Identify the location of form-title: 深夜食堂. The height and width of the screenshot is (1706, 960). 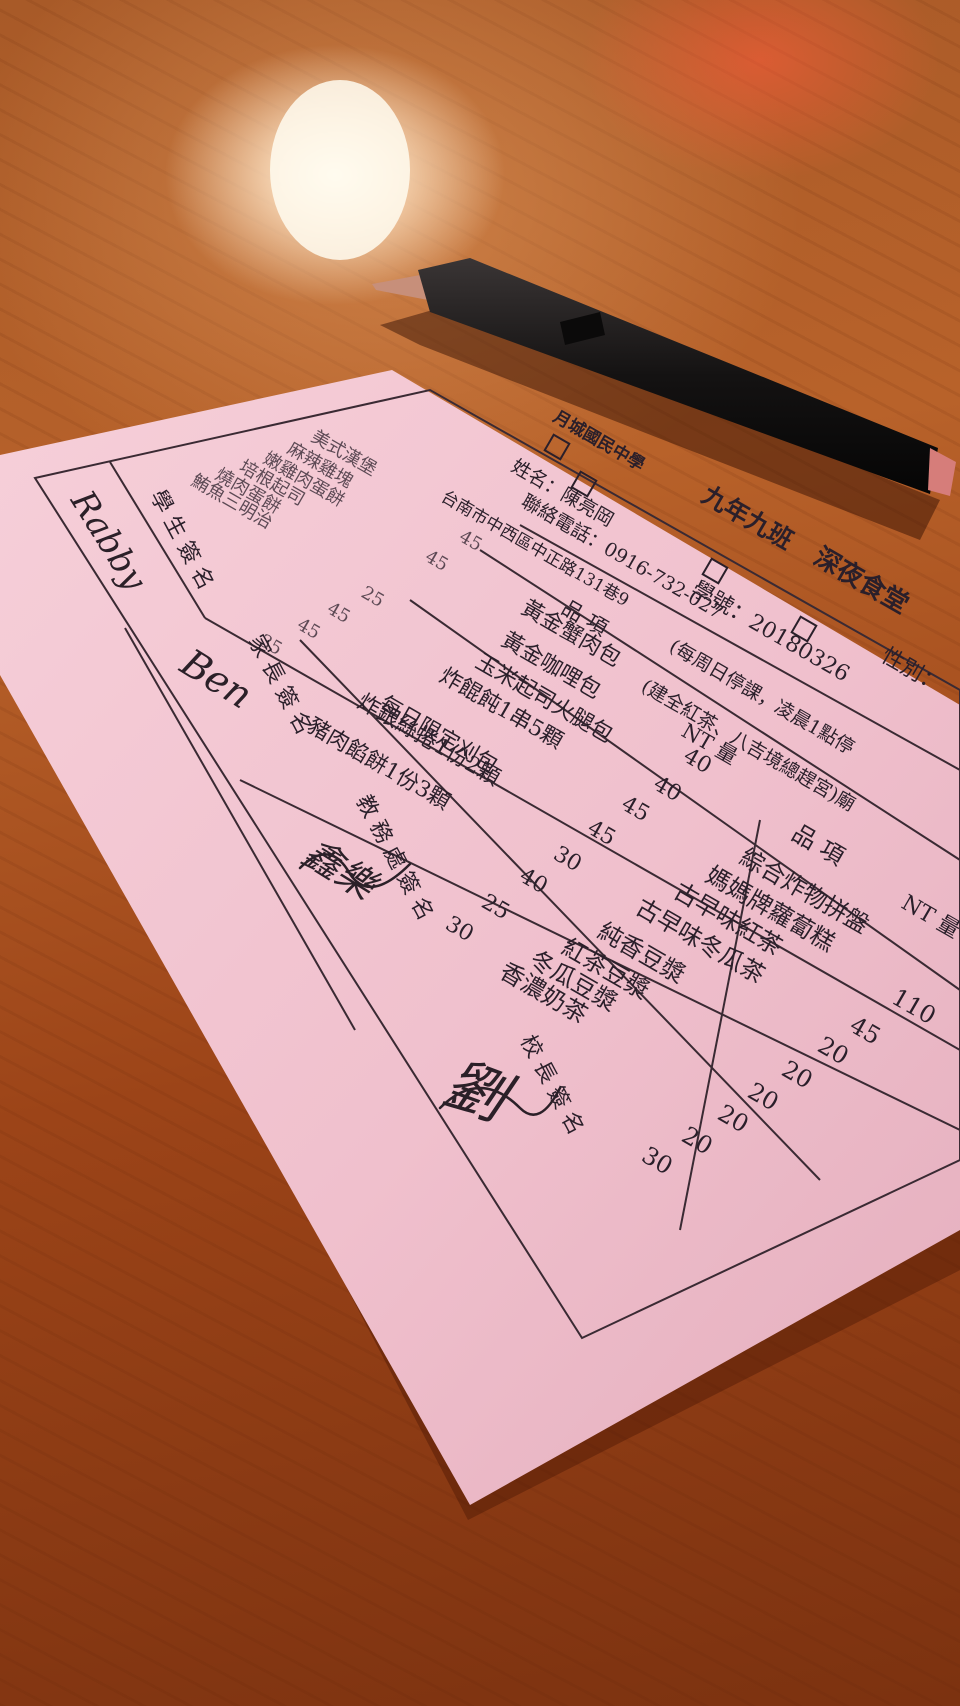
(862, 580).